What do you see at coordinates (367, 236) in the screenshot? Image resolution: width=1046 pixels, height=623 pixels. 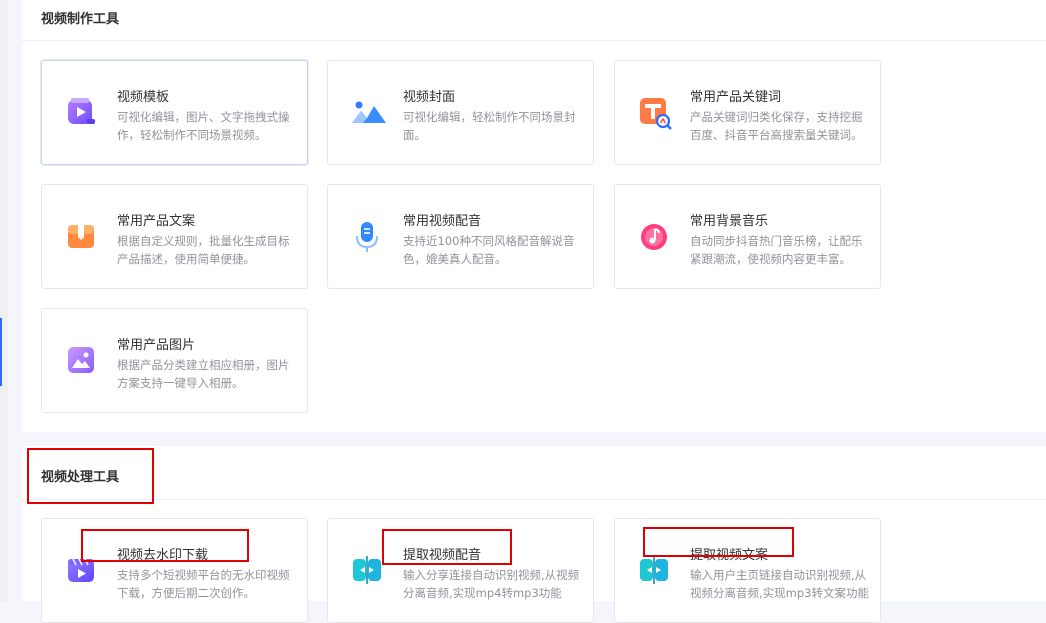 I see `microphone-icon` at bounding box center [367, 236].